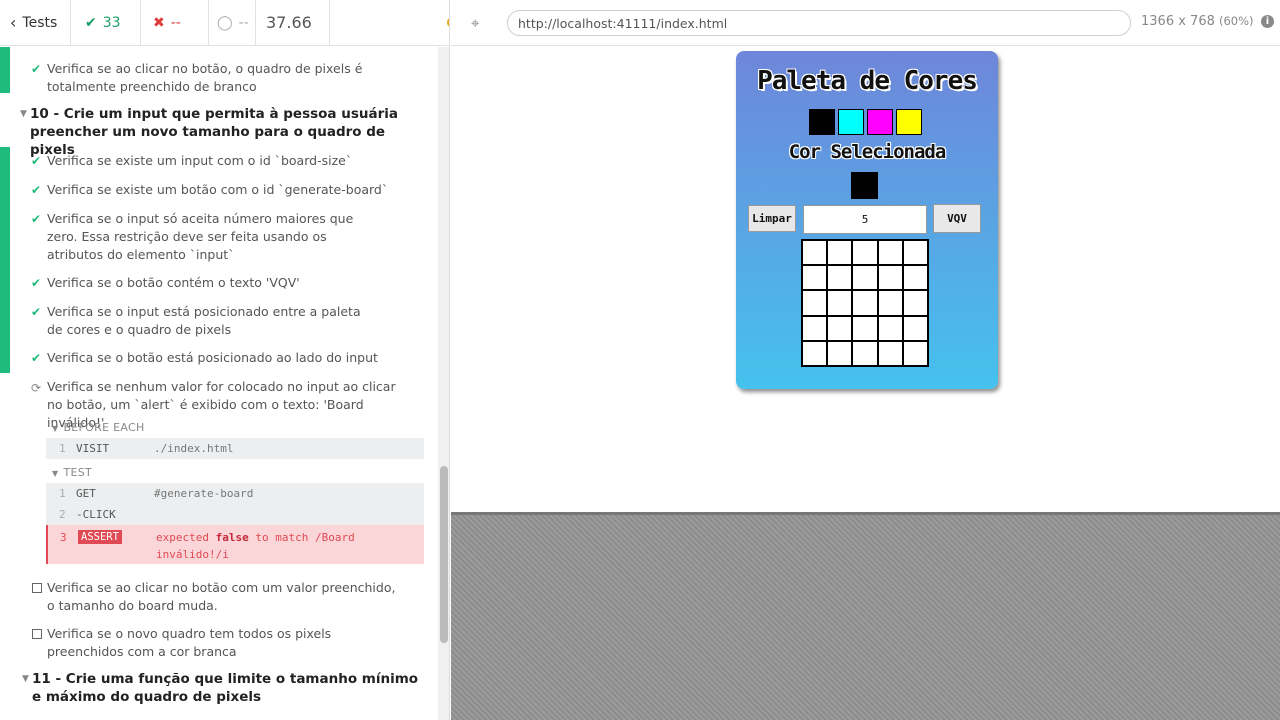  Describe the element at coordinates (159, 22) in the screenshot. I see `x-icon: ✖` at that location.